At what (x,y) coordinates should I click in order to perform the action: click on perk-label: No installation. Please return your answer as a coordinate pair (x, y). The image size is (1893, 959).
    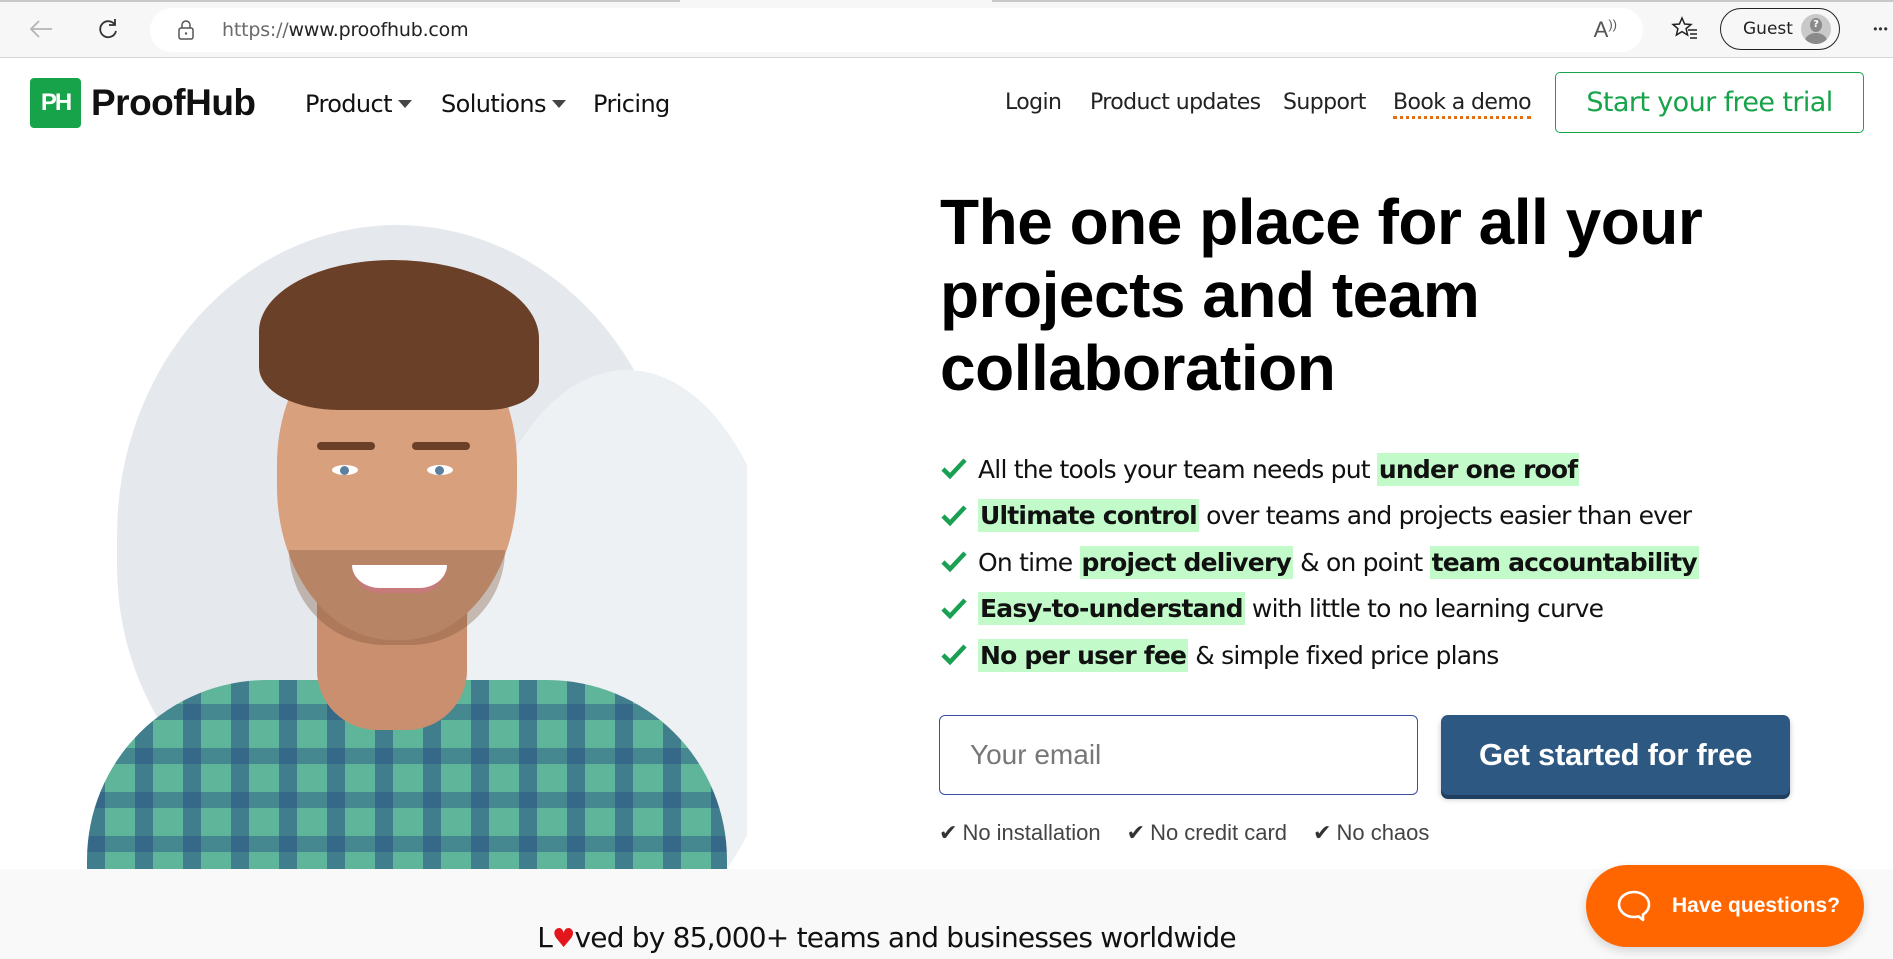
    Looking at the image, I should click on (1031, 832).